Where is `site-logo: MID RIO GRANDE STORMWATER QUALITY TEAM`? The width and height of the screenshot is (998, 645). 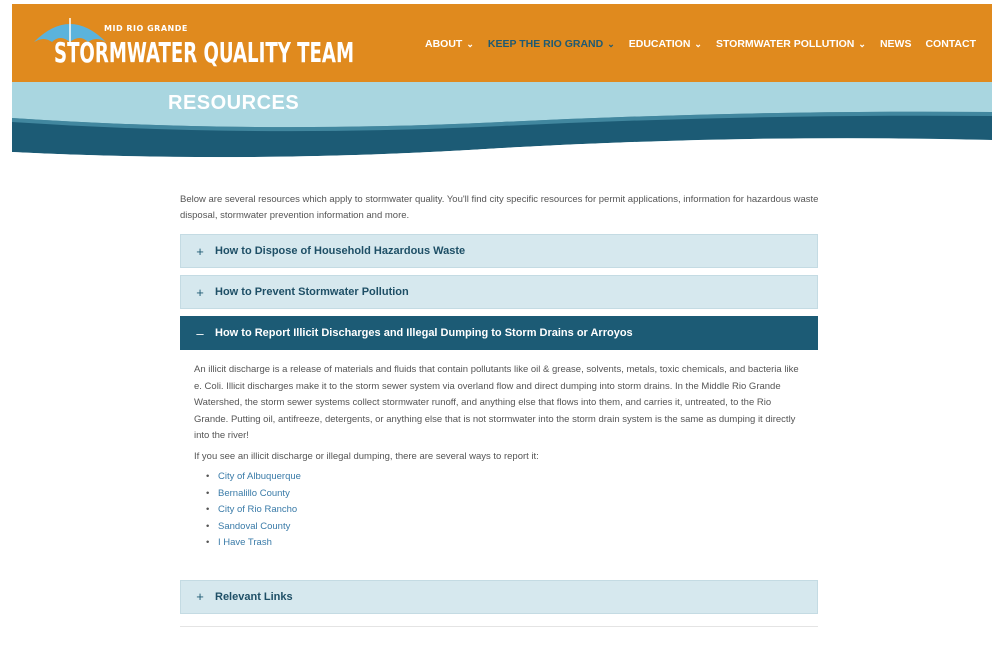 site-logo: MID RIO GRANDE STORMWATER QUALITY TEAM is located at coordinates (192, 43).